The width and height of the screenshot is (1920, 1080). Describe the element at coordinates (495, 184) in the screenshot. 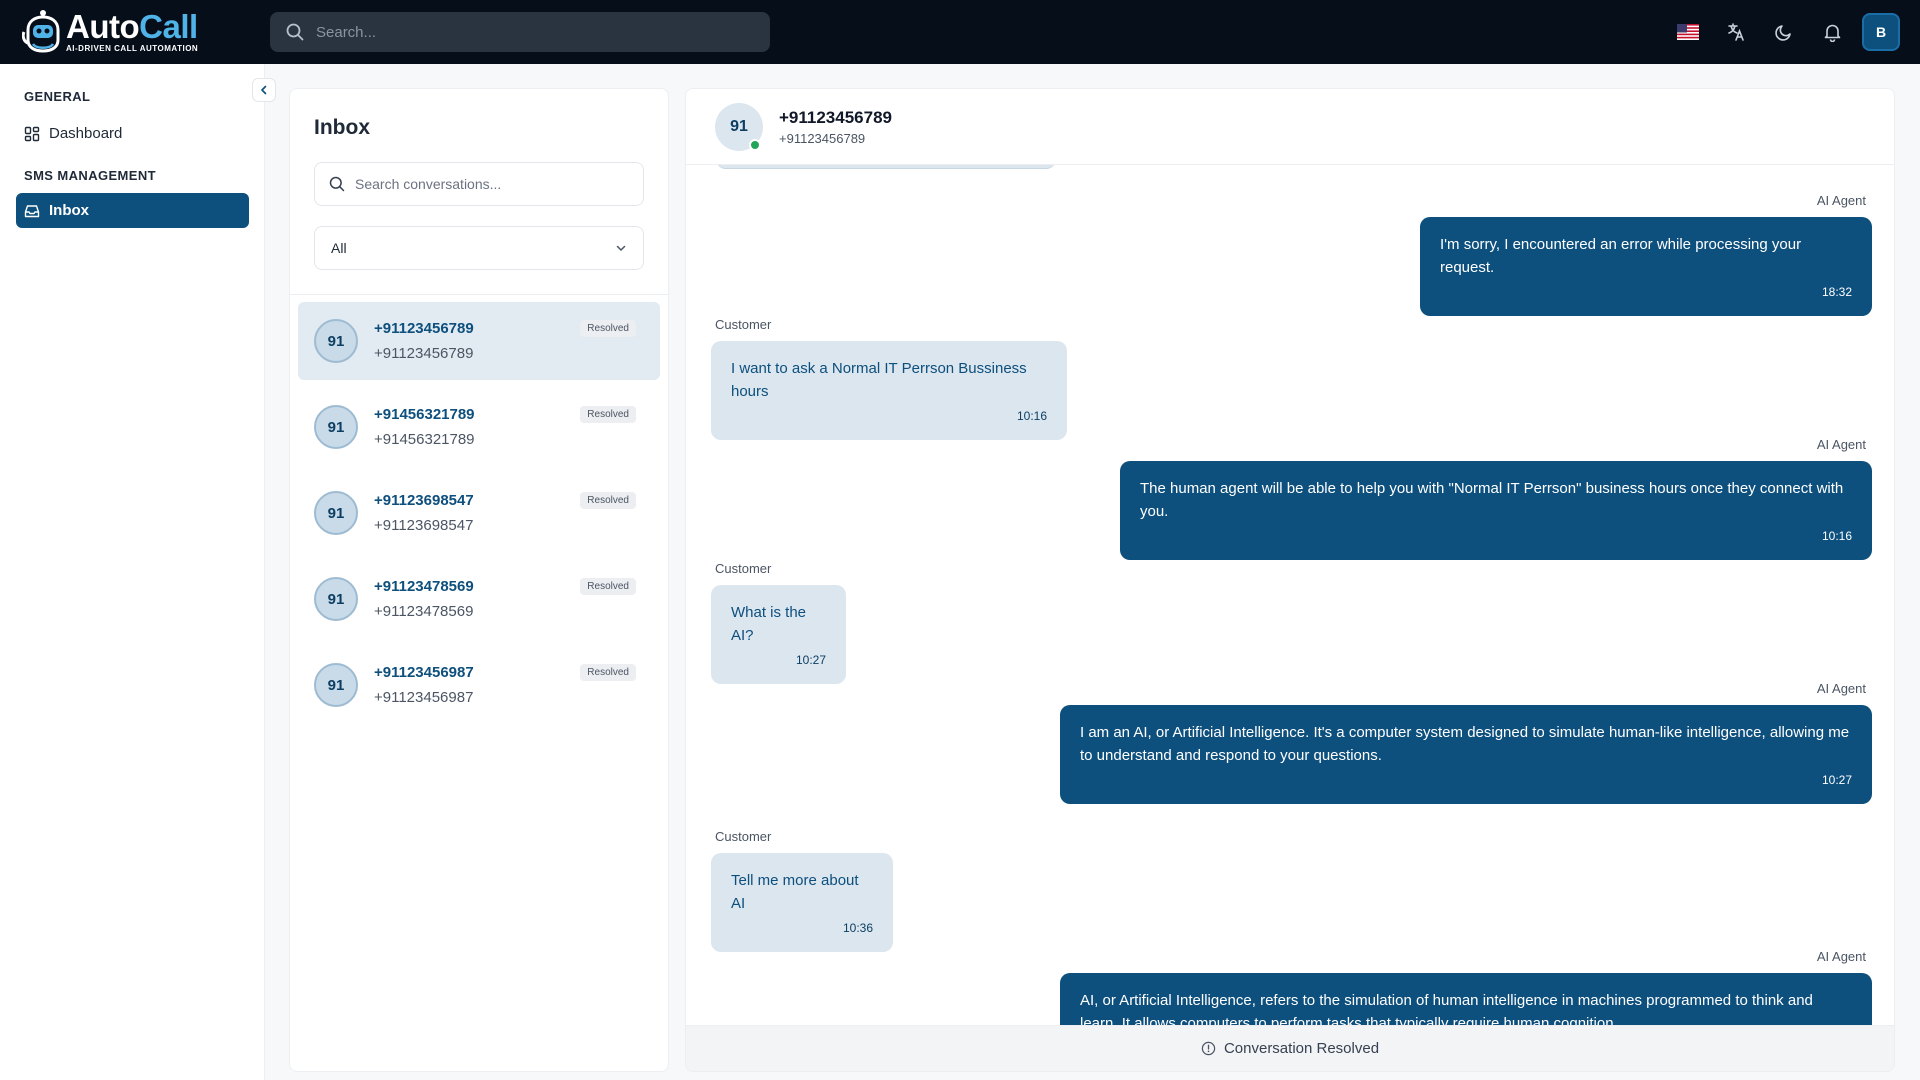

I see `conversation-search-input` at that location.